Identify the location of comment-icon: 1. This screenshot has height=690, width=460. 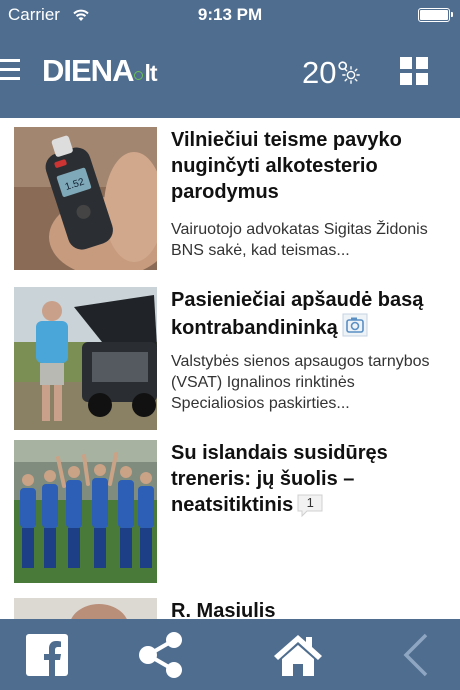
(310, 506).